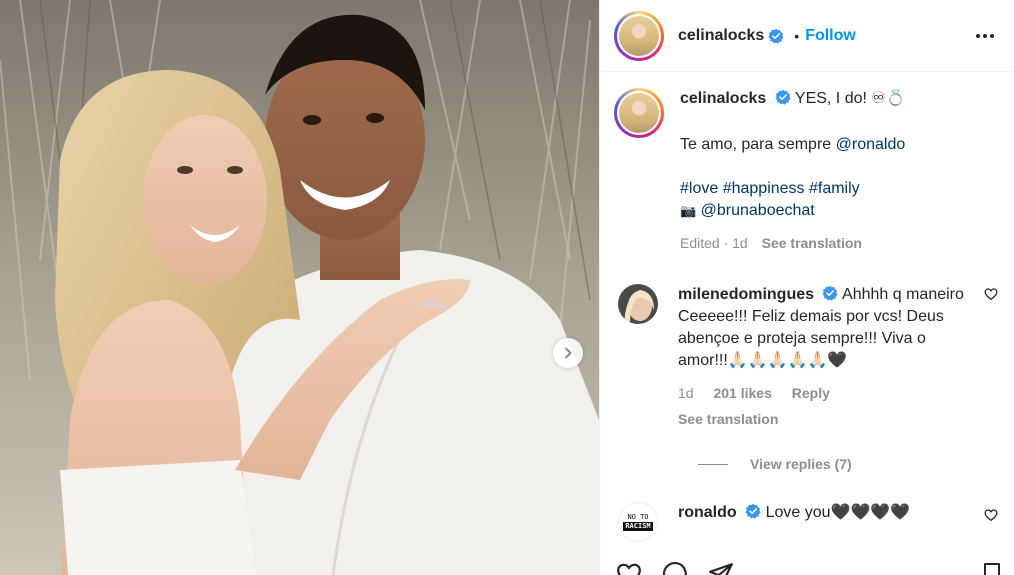 The image size is (1014, 575). I want to click on comment-item: NO TO RACISM ronaldo Love you🖤🖤🖤🖤, so click(807, 522).